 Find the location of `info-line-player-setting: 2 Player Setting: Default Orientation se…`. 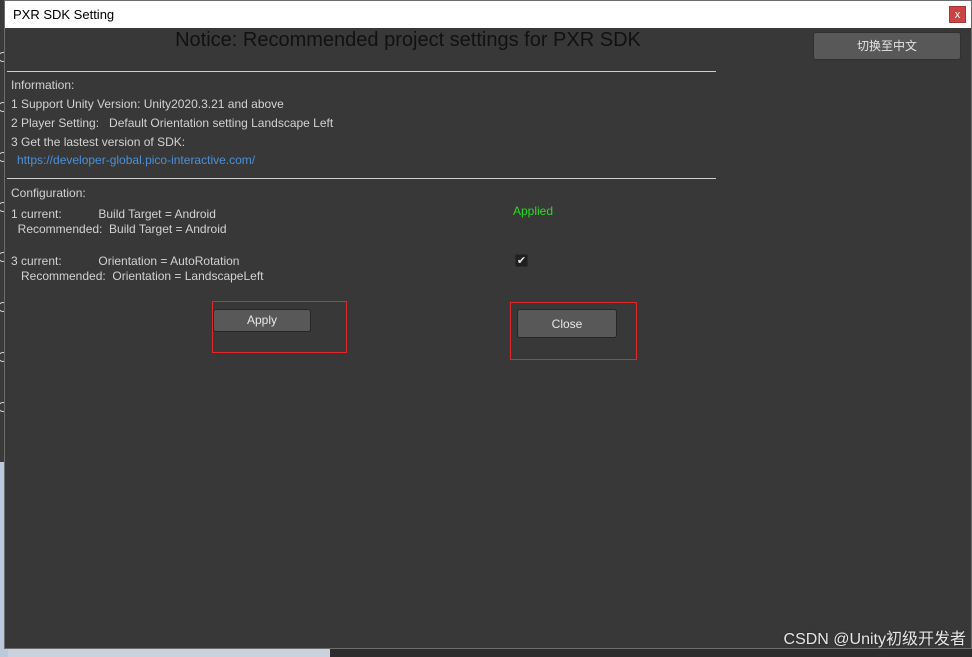

info-line-player-setting: 2 Player Setting: Default Orientation se… is located at coordinates (172, 123).